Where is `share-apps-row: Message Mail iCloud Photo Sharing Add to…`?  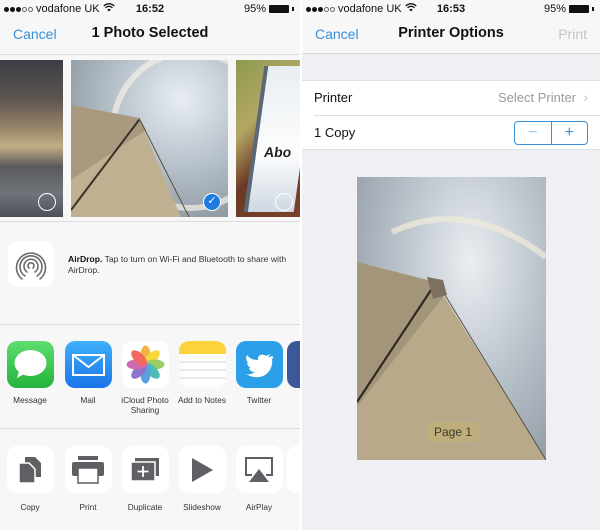
share-apps-row: Message Mail iCloud Photo Sharing Add to… is located at coordinates (150, 377).